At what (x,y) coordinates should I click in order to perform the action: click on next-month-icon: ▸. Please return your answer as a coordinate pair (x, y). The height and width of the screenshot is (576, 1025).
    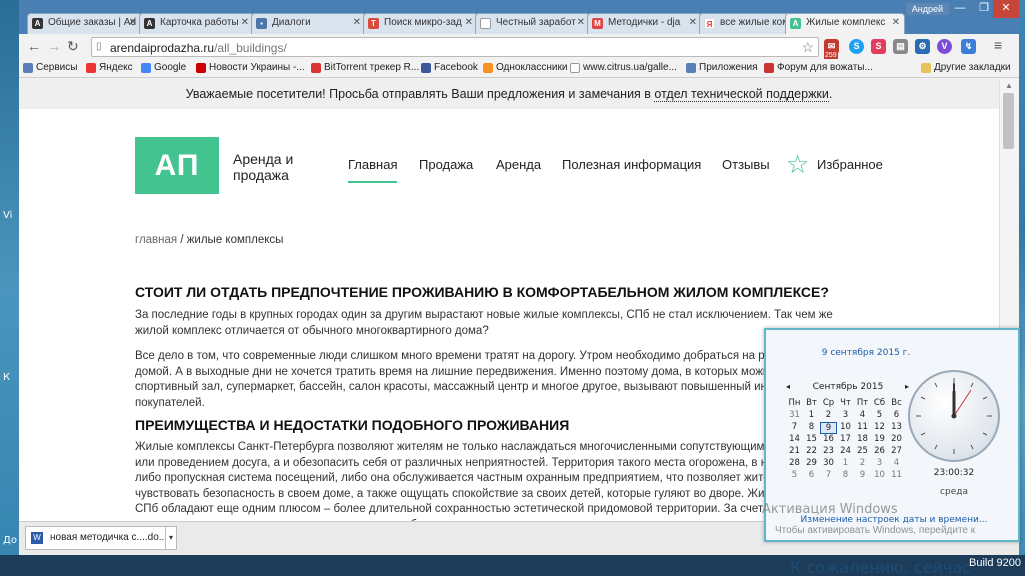
    Looking at the image, I should click on (907, 386).